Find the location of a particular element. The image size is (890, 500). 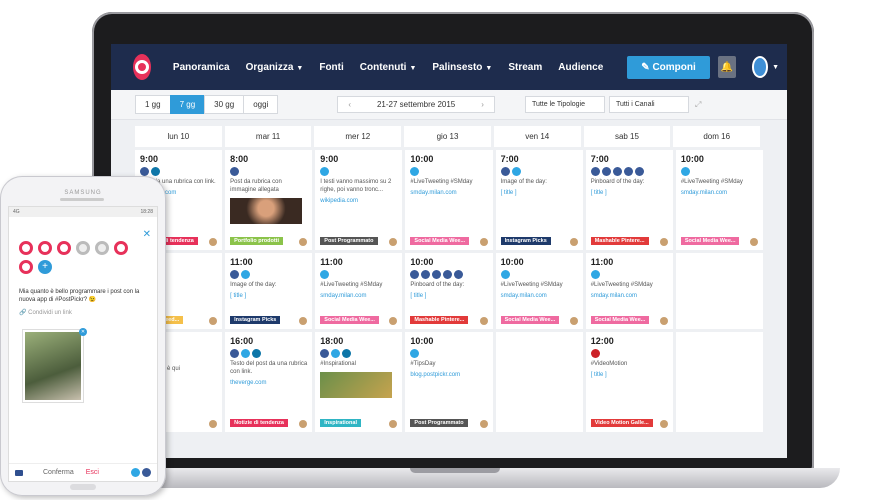

add-profile-icon: + is located at coordinates (45, 267).